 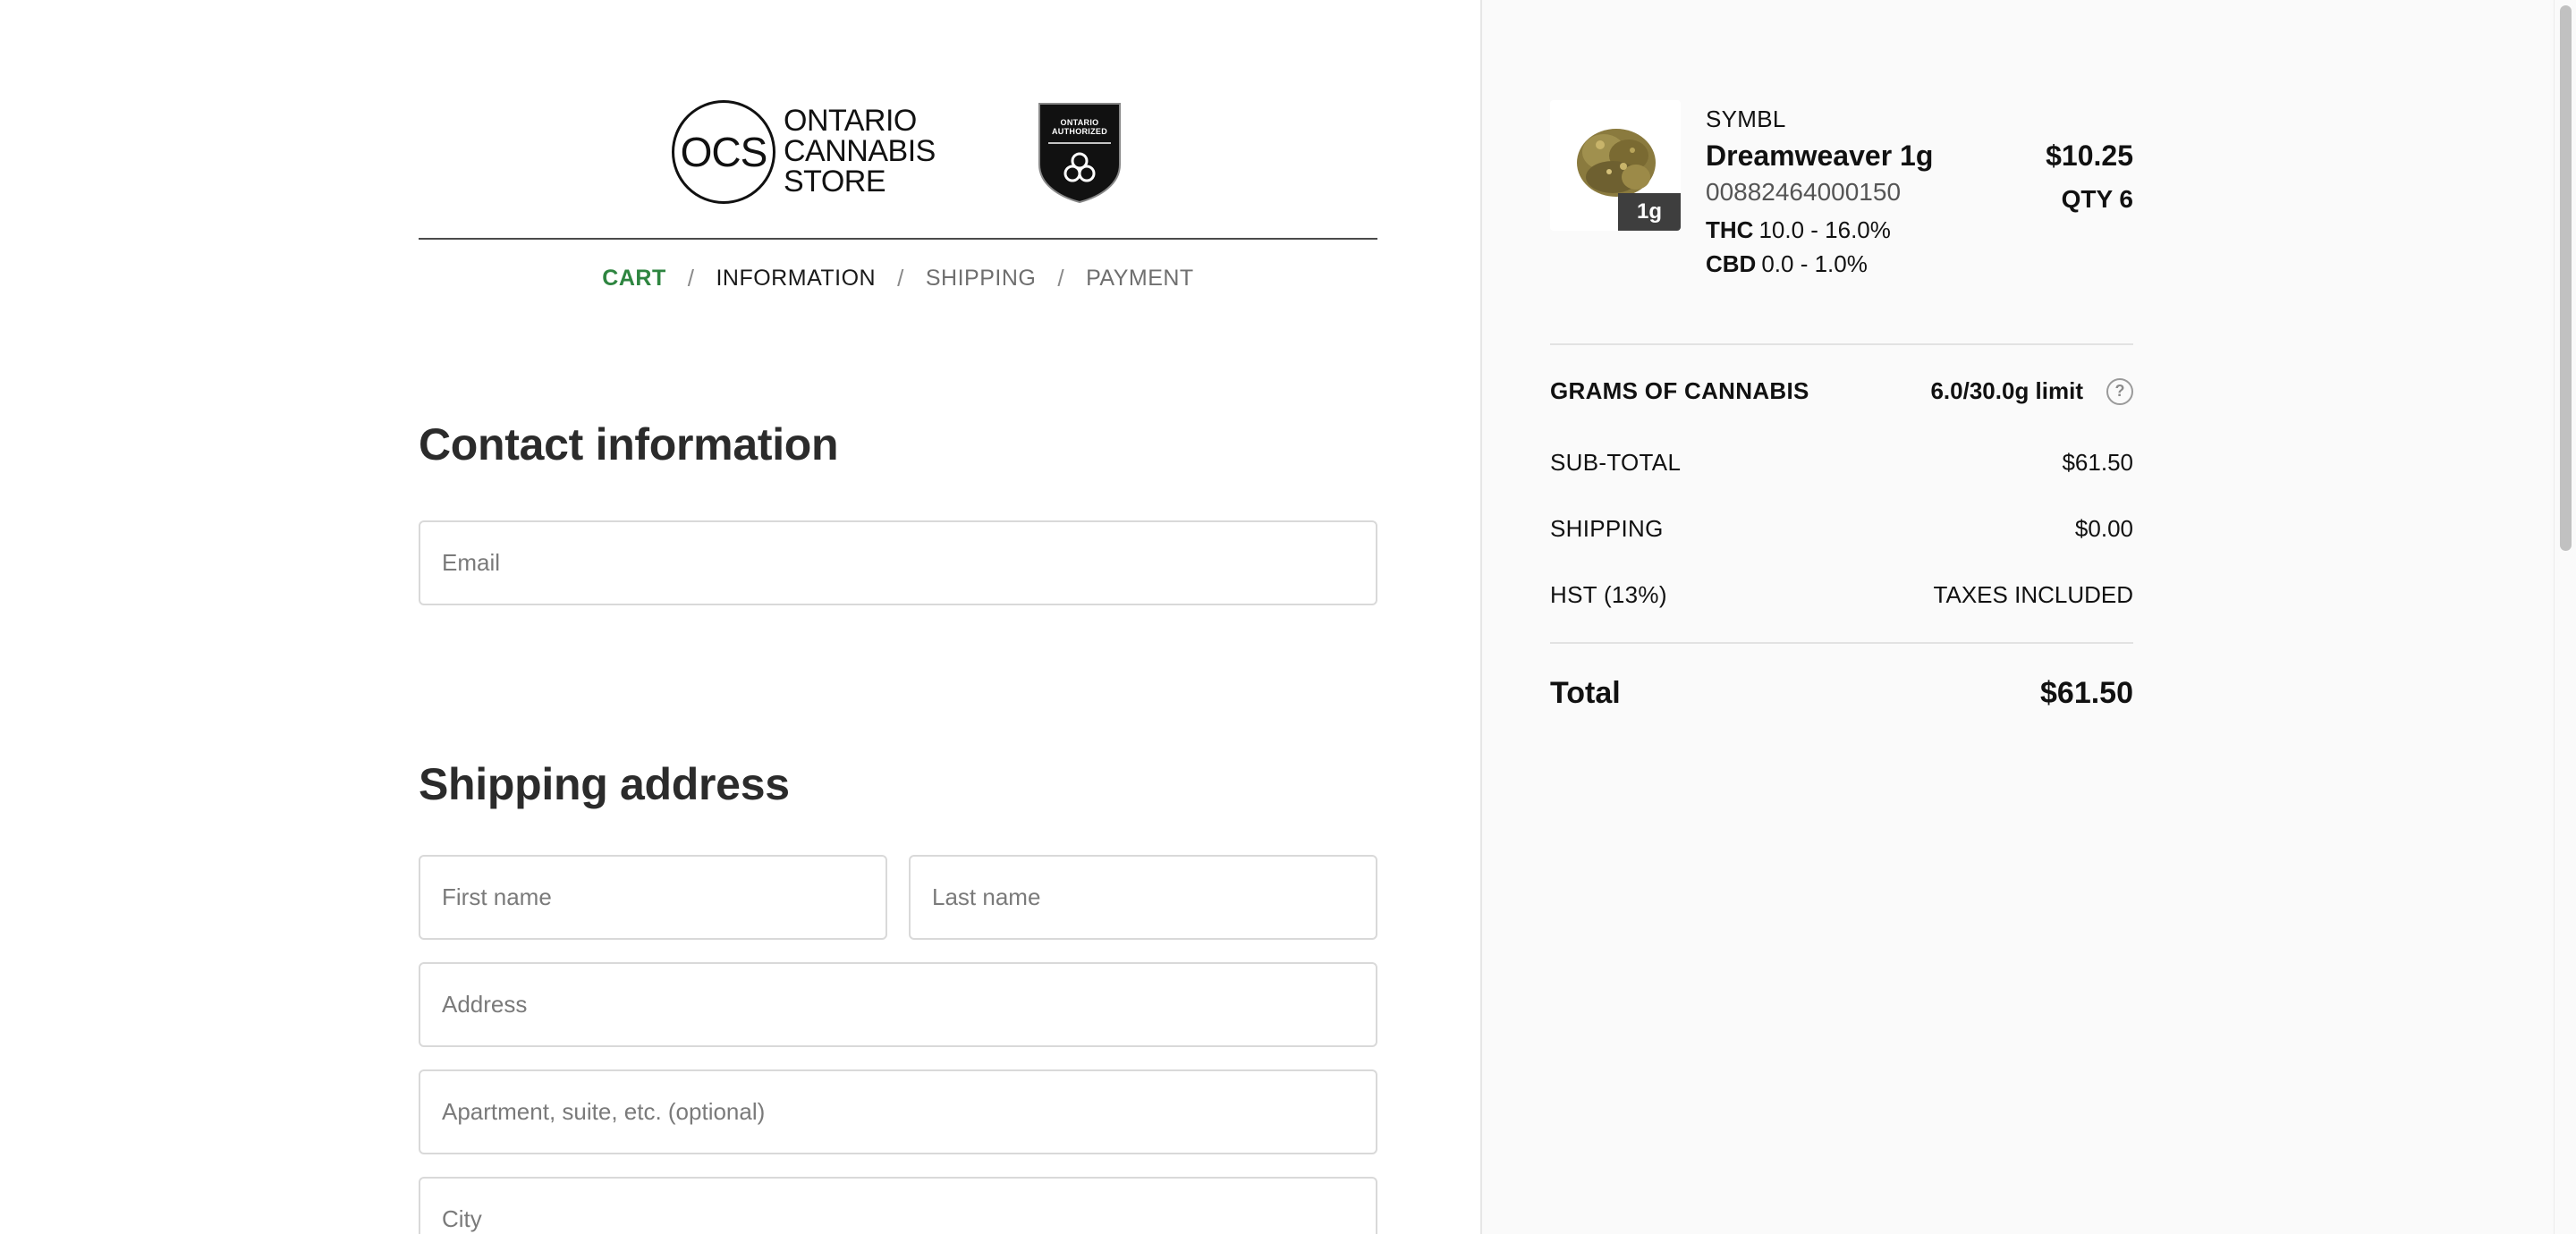 I want to click on cbd-value: 0.0 - 1.0%, so click(x=1814, y=263).